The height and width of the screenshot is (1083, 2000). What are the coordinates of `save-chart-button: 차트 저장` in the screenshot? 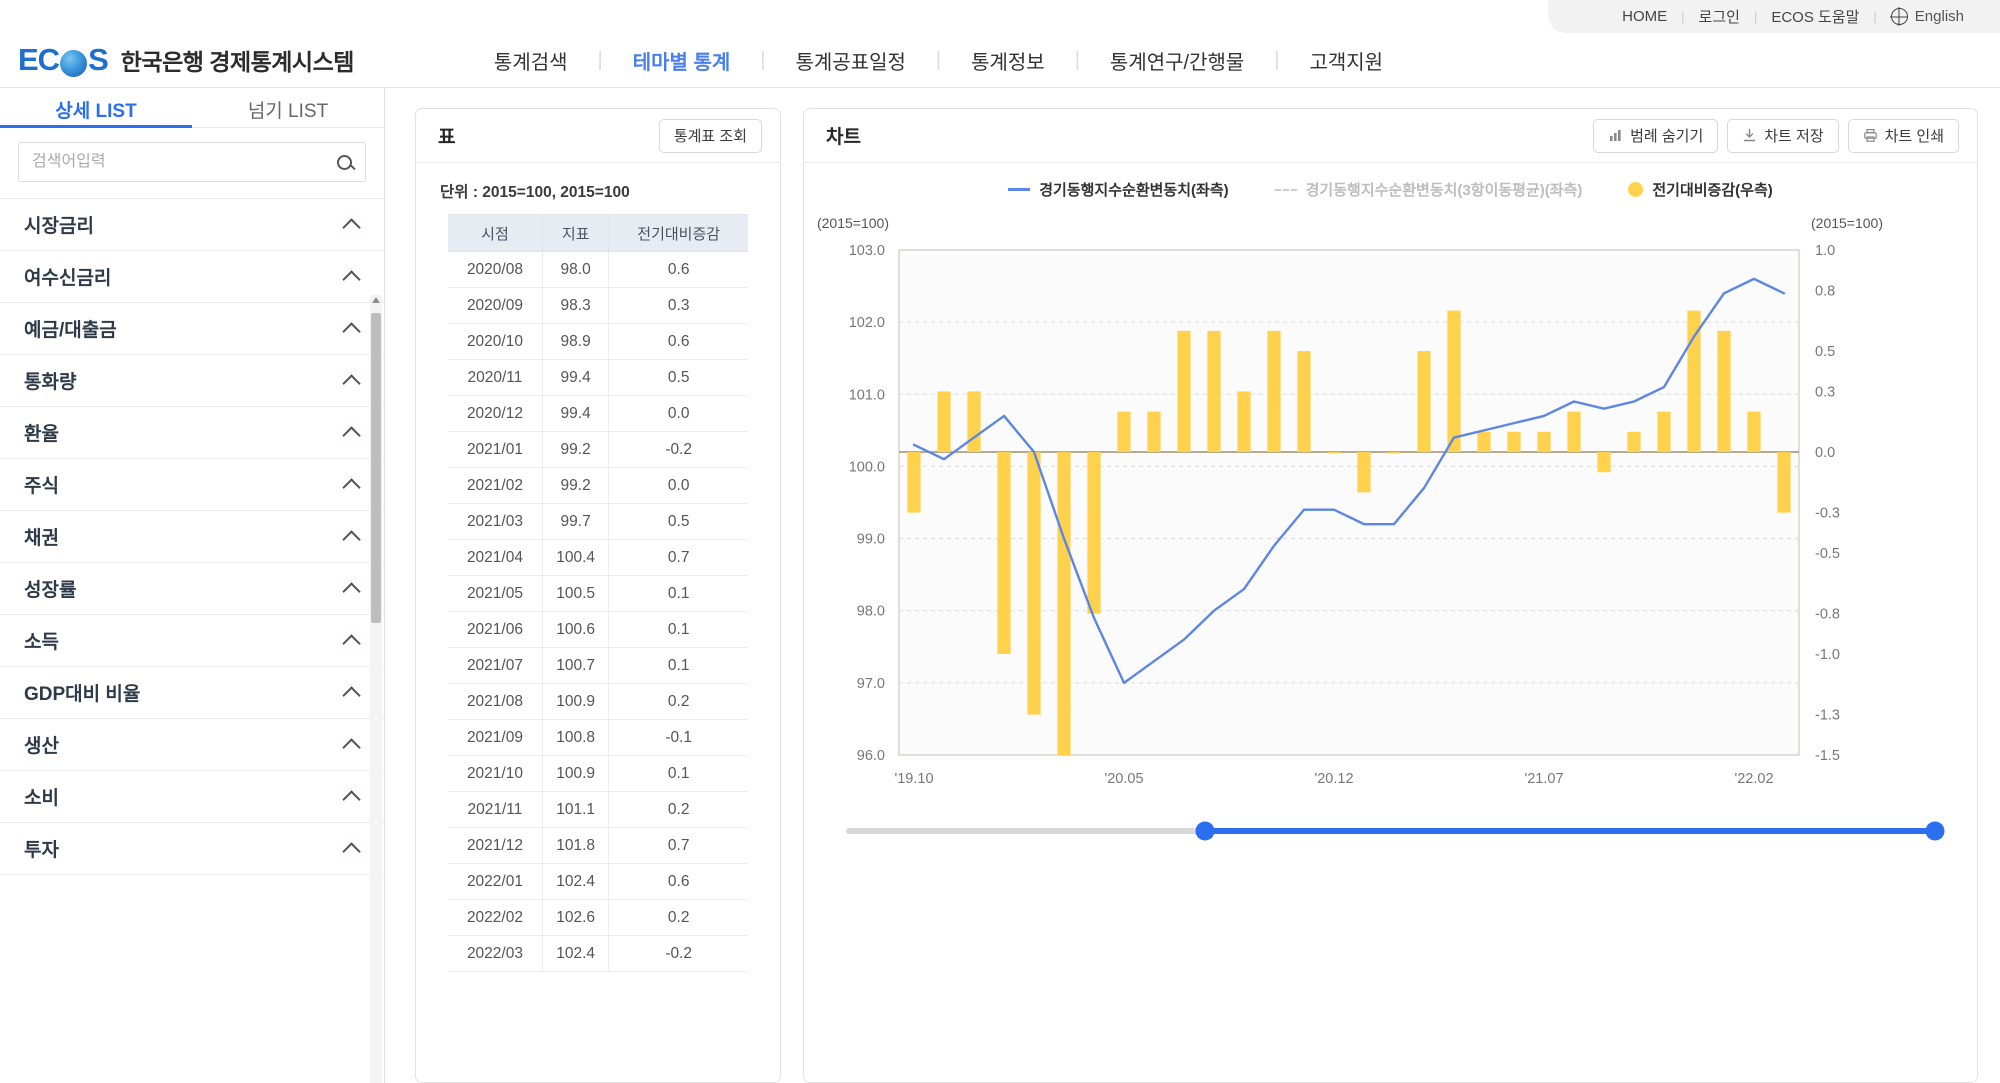 It's located at (1783, 135).